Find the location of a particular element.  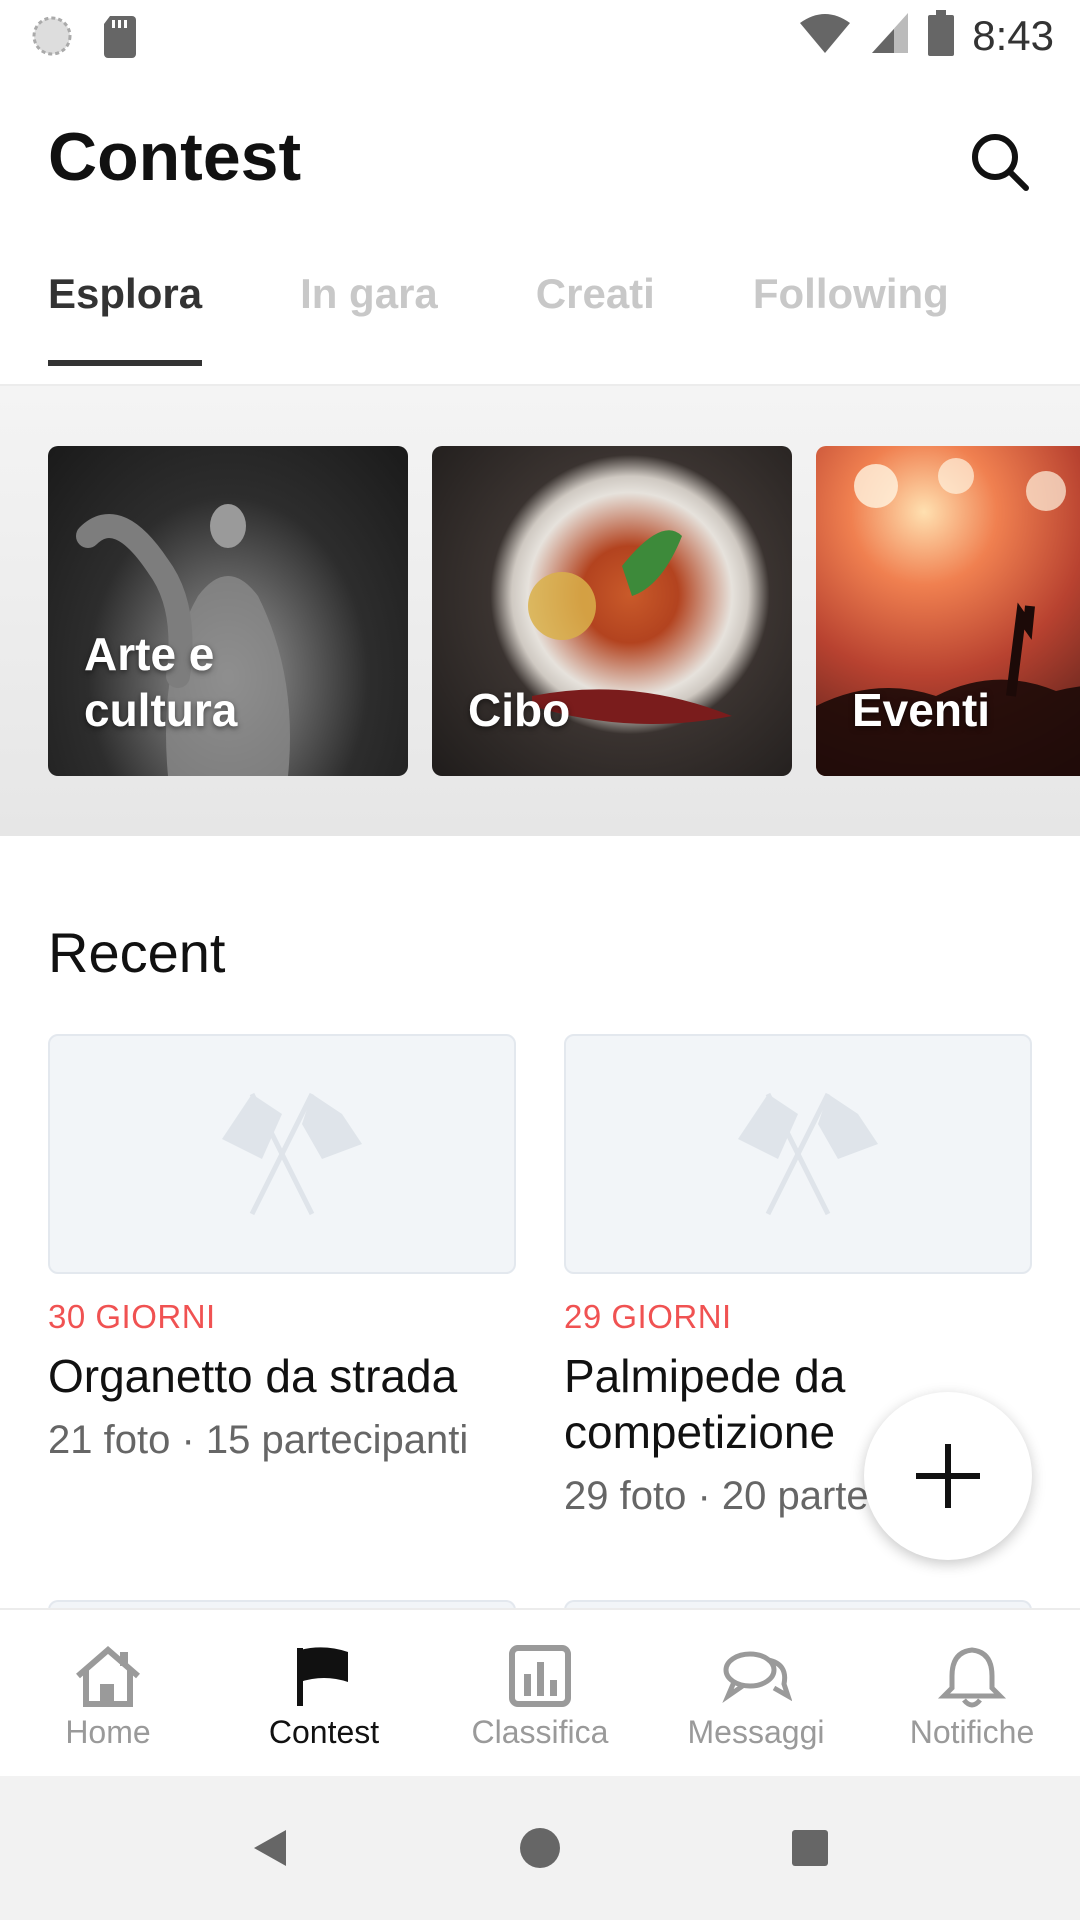

category-label: Cibo is located at coordinates (519, 710).